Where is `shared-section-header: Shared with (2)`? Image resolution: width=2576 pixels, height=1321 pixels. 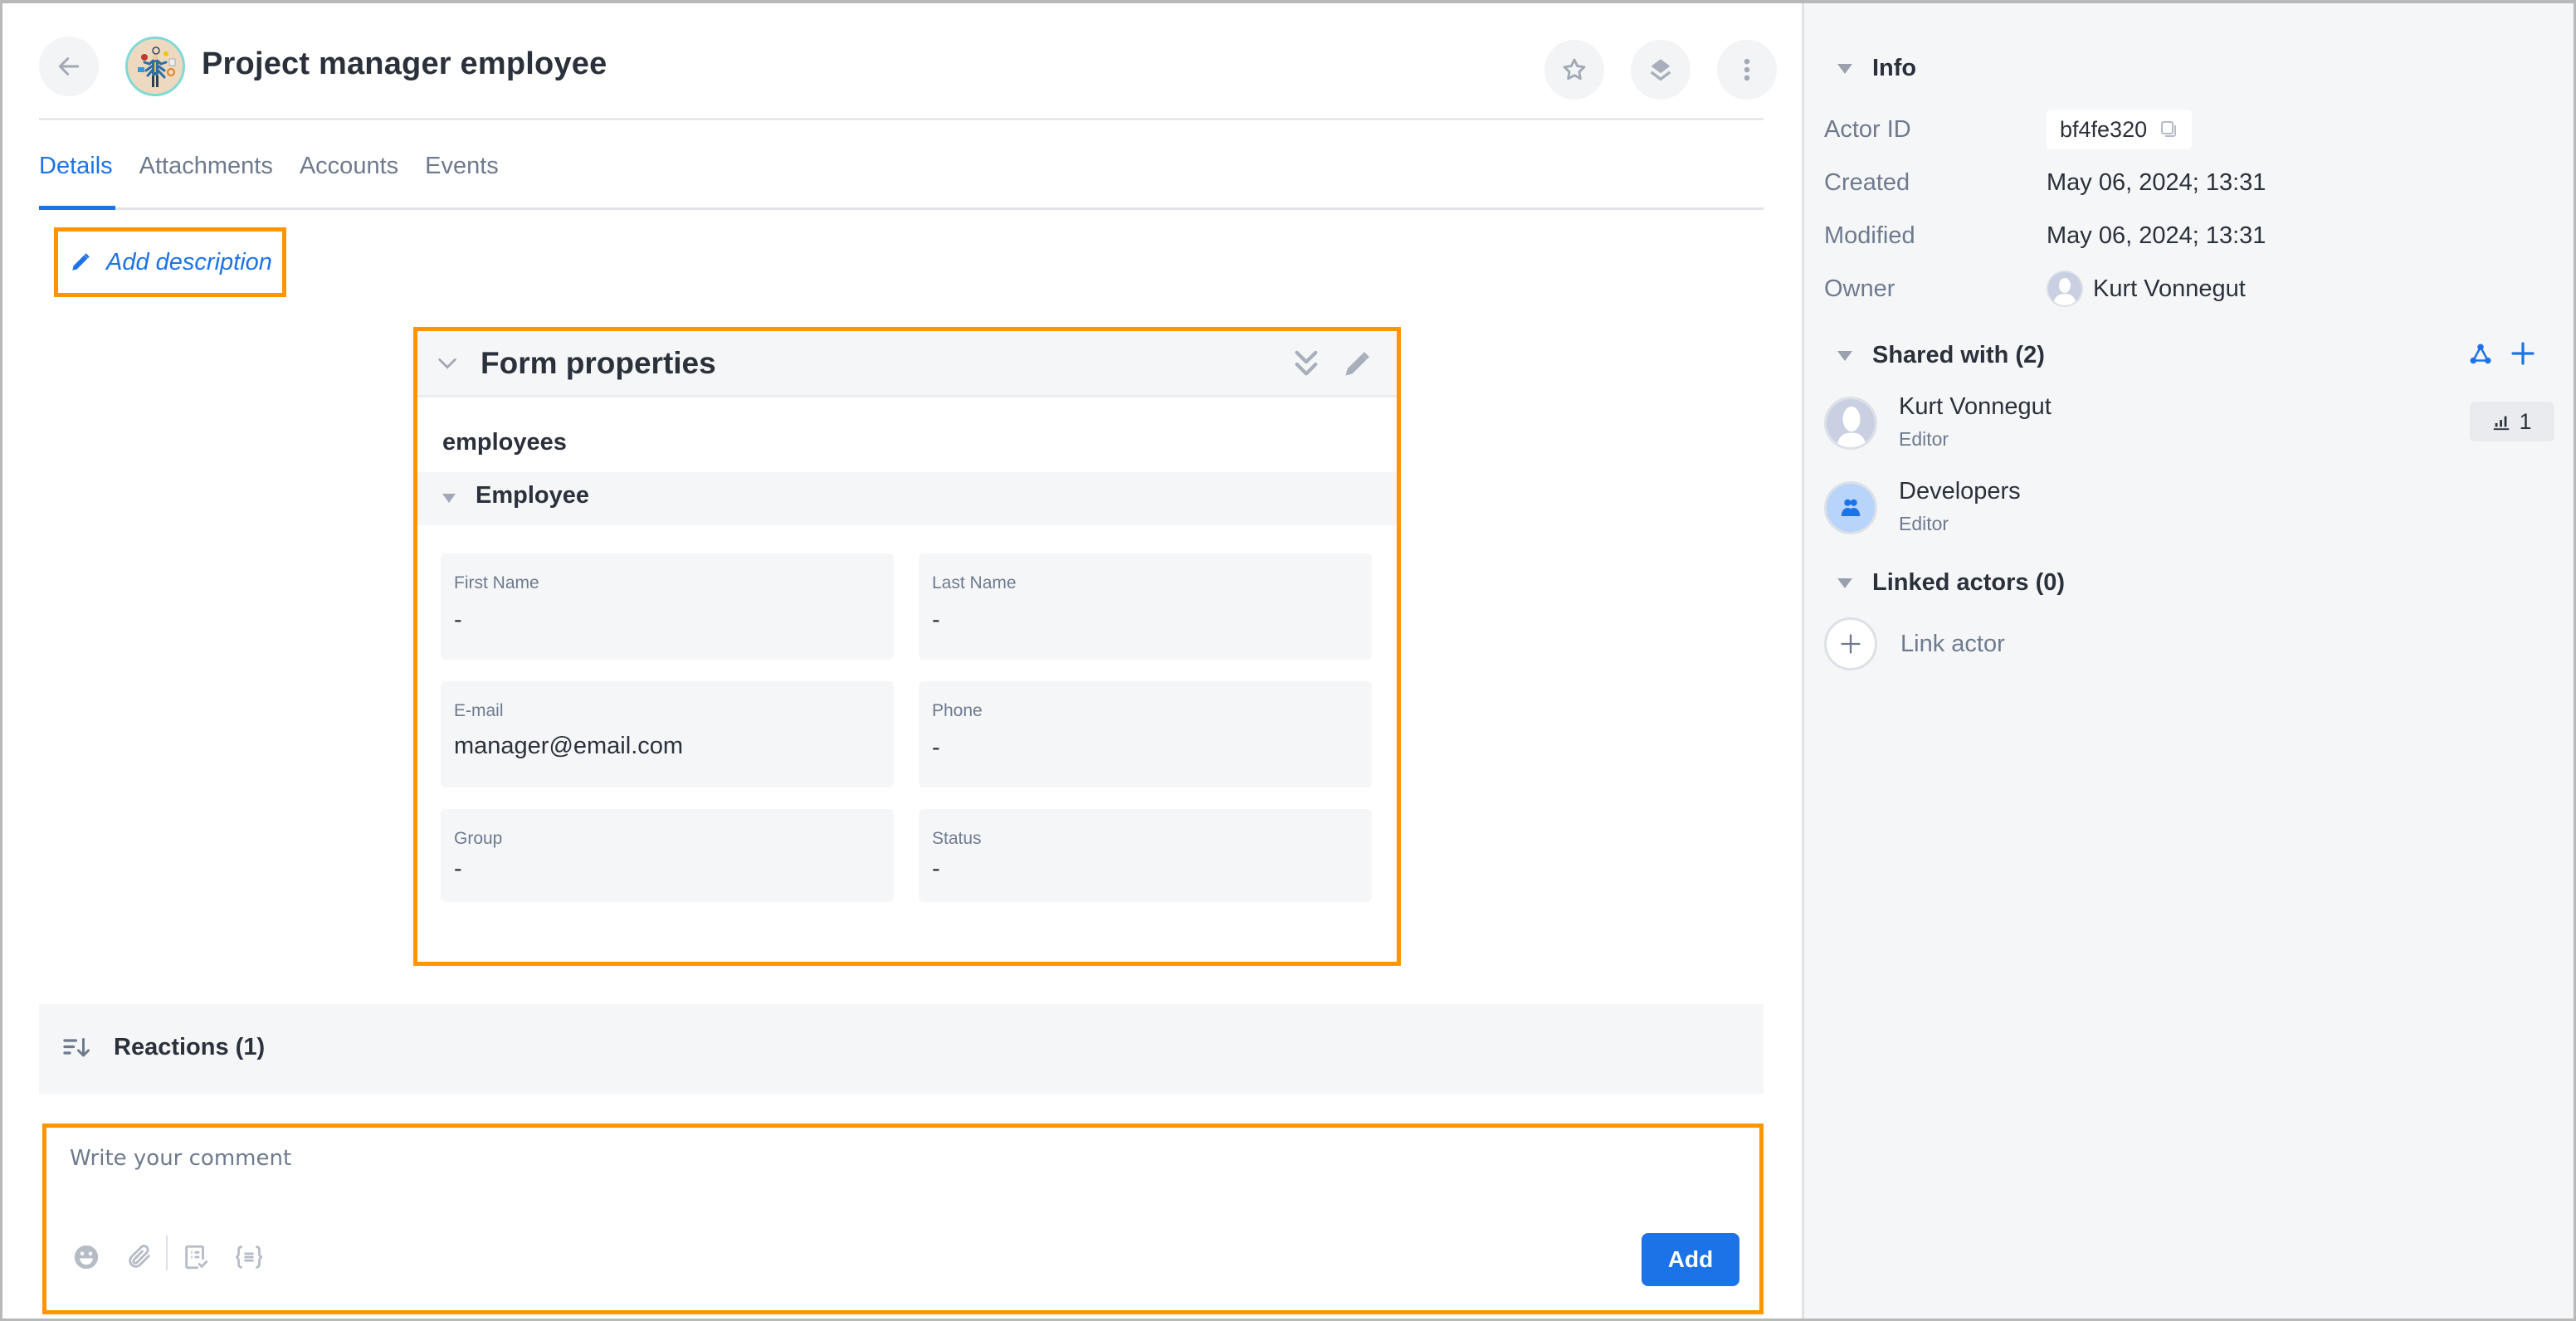
shared-section-header: Shared with (2) is located at coordinates (1941, 356).